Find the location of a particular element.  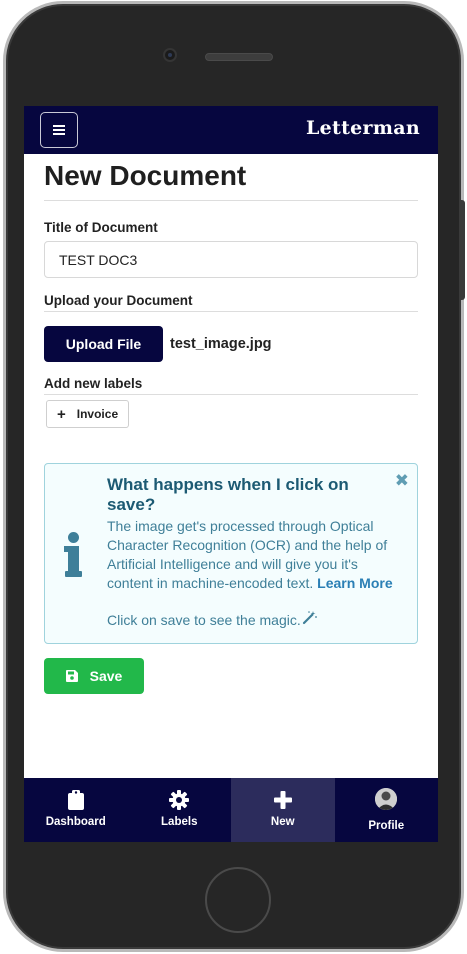

info-heading: What happens when I click on save? is located at coordinates (228, 494).